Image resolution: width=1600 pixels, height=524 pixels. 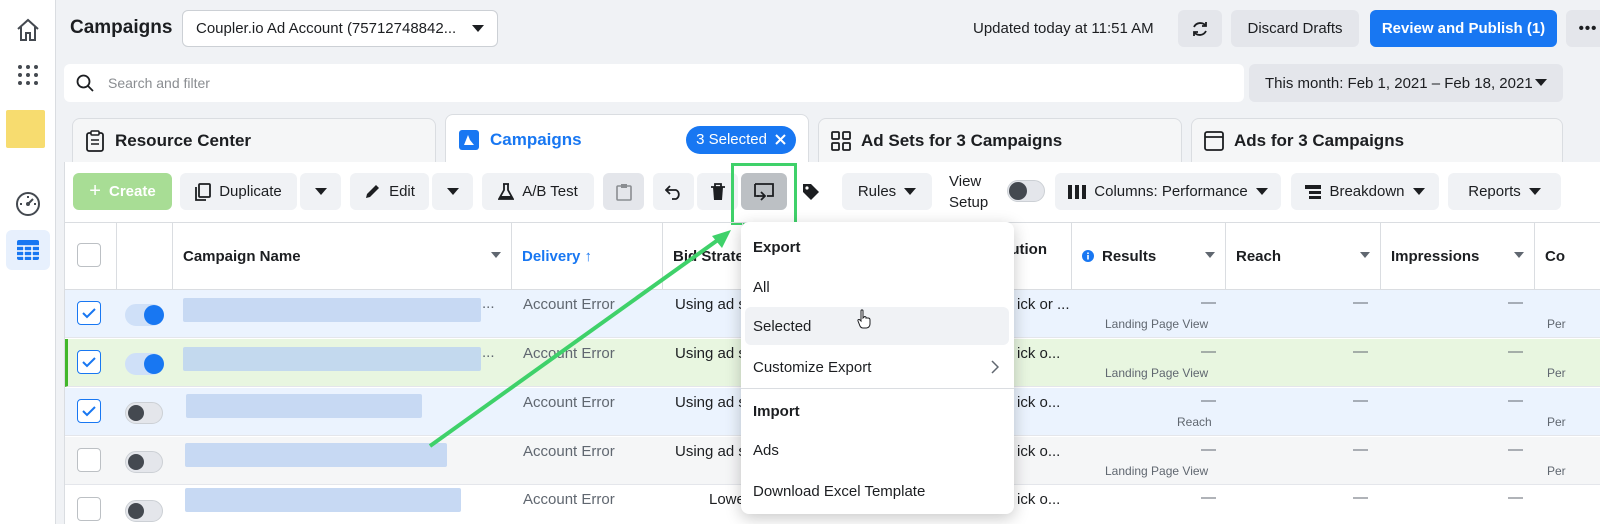 I want to click on home-icon, so click(x=28, y=30).